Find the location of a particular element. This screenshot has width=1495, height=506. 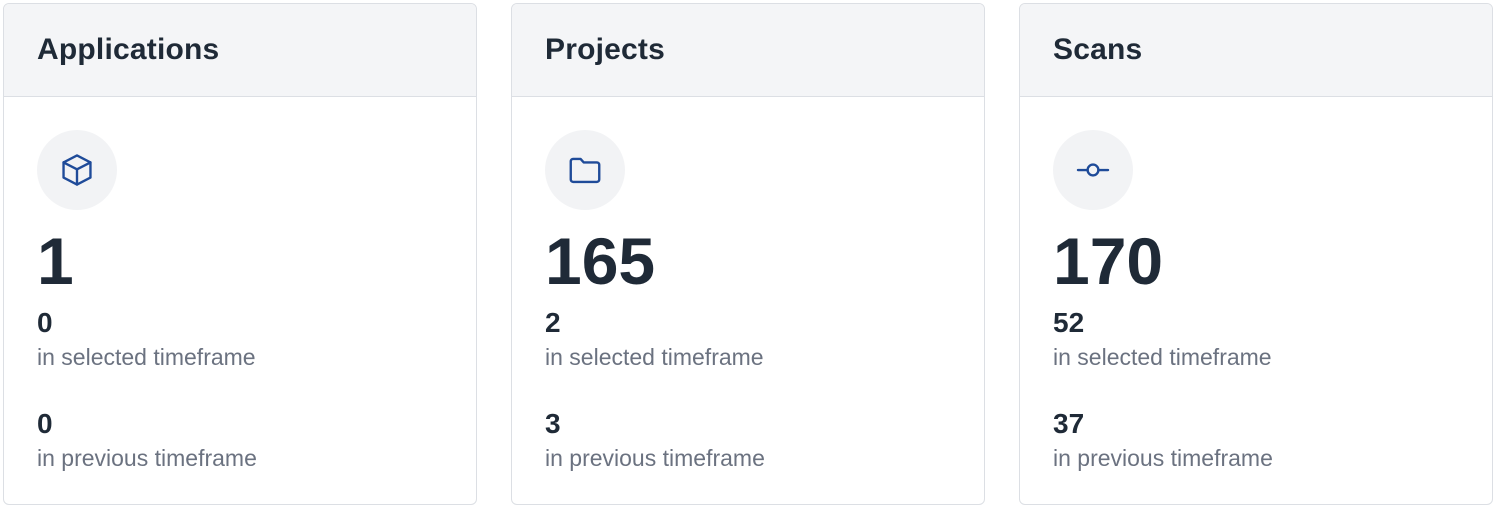

folder-icon is located at coordinates (585, 170).